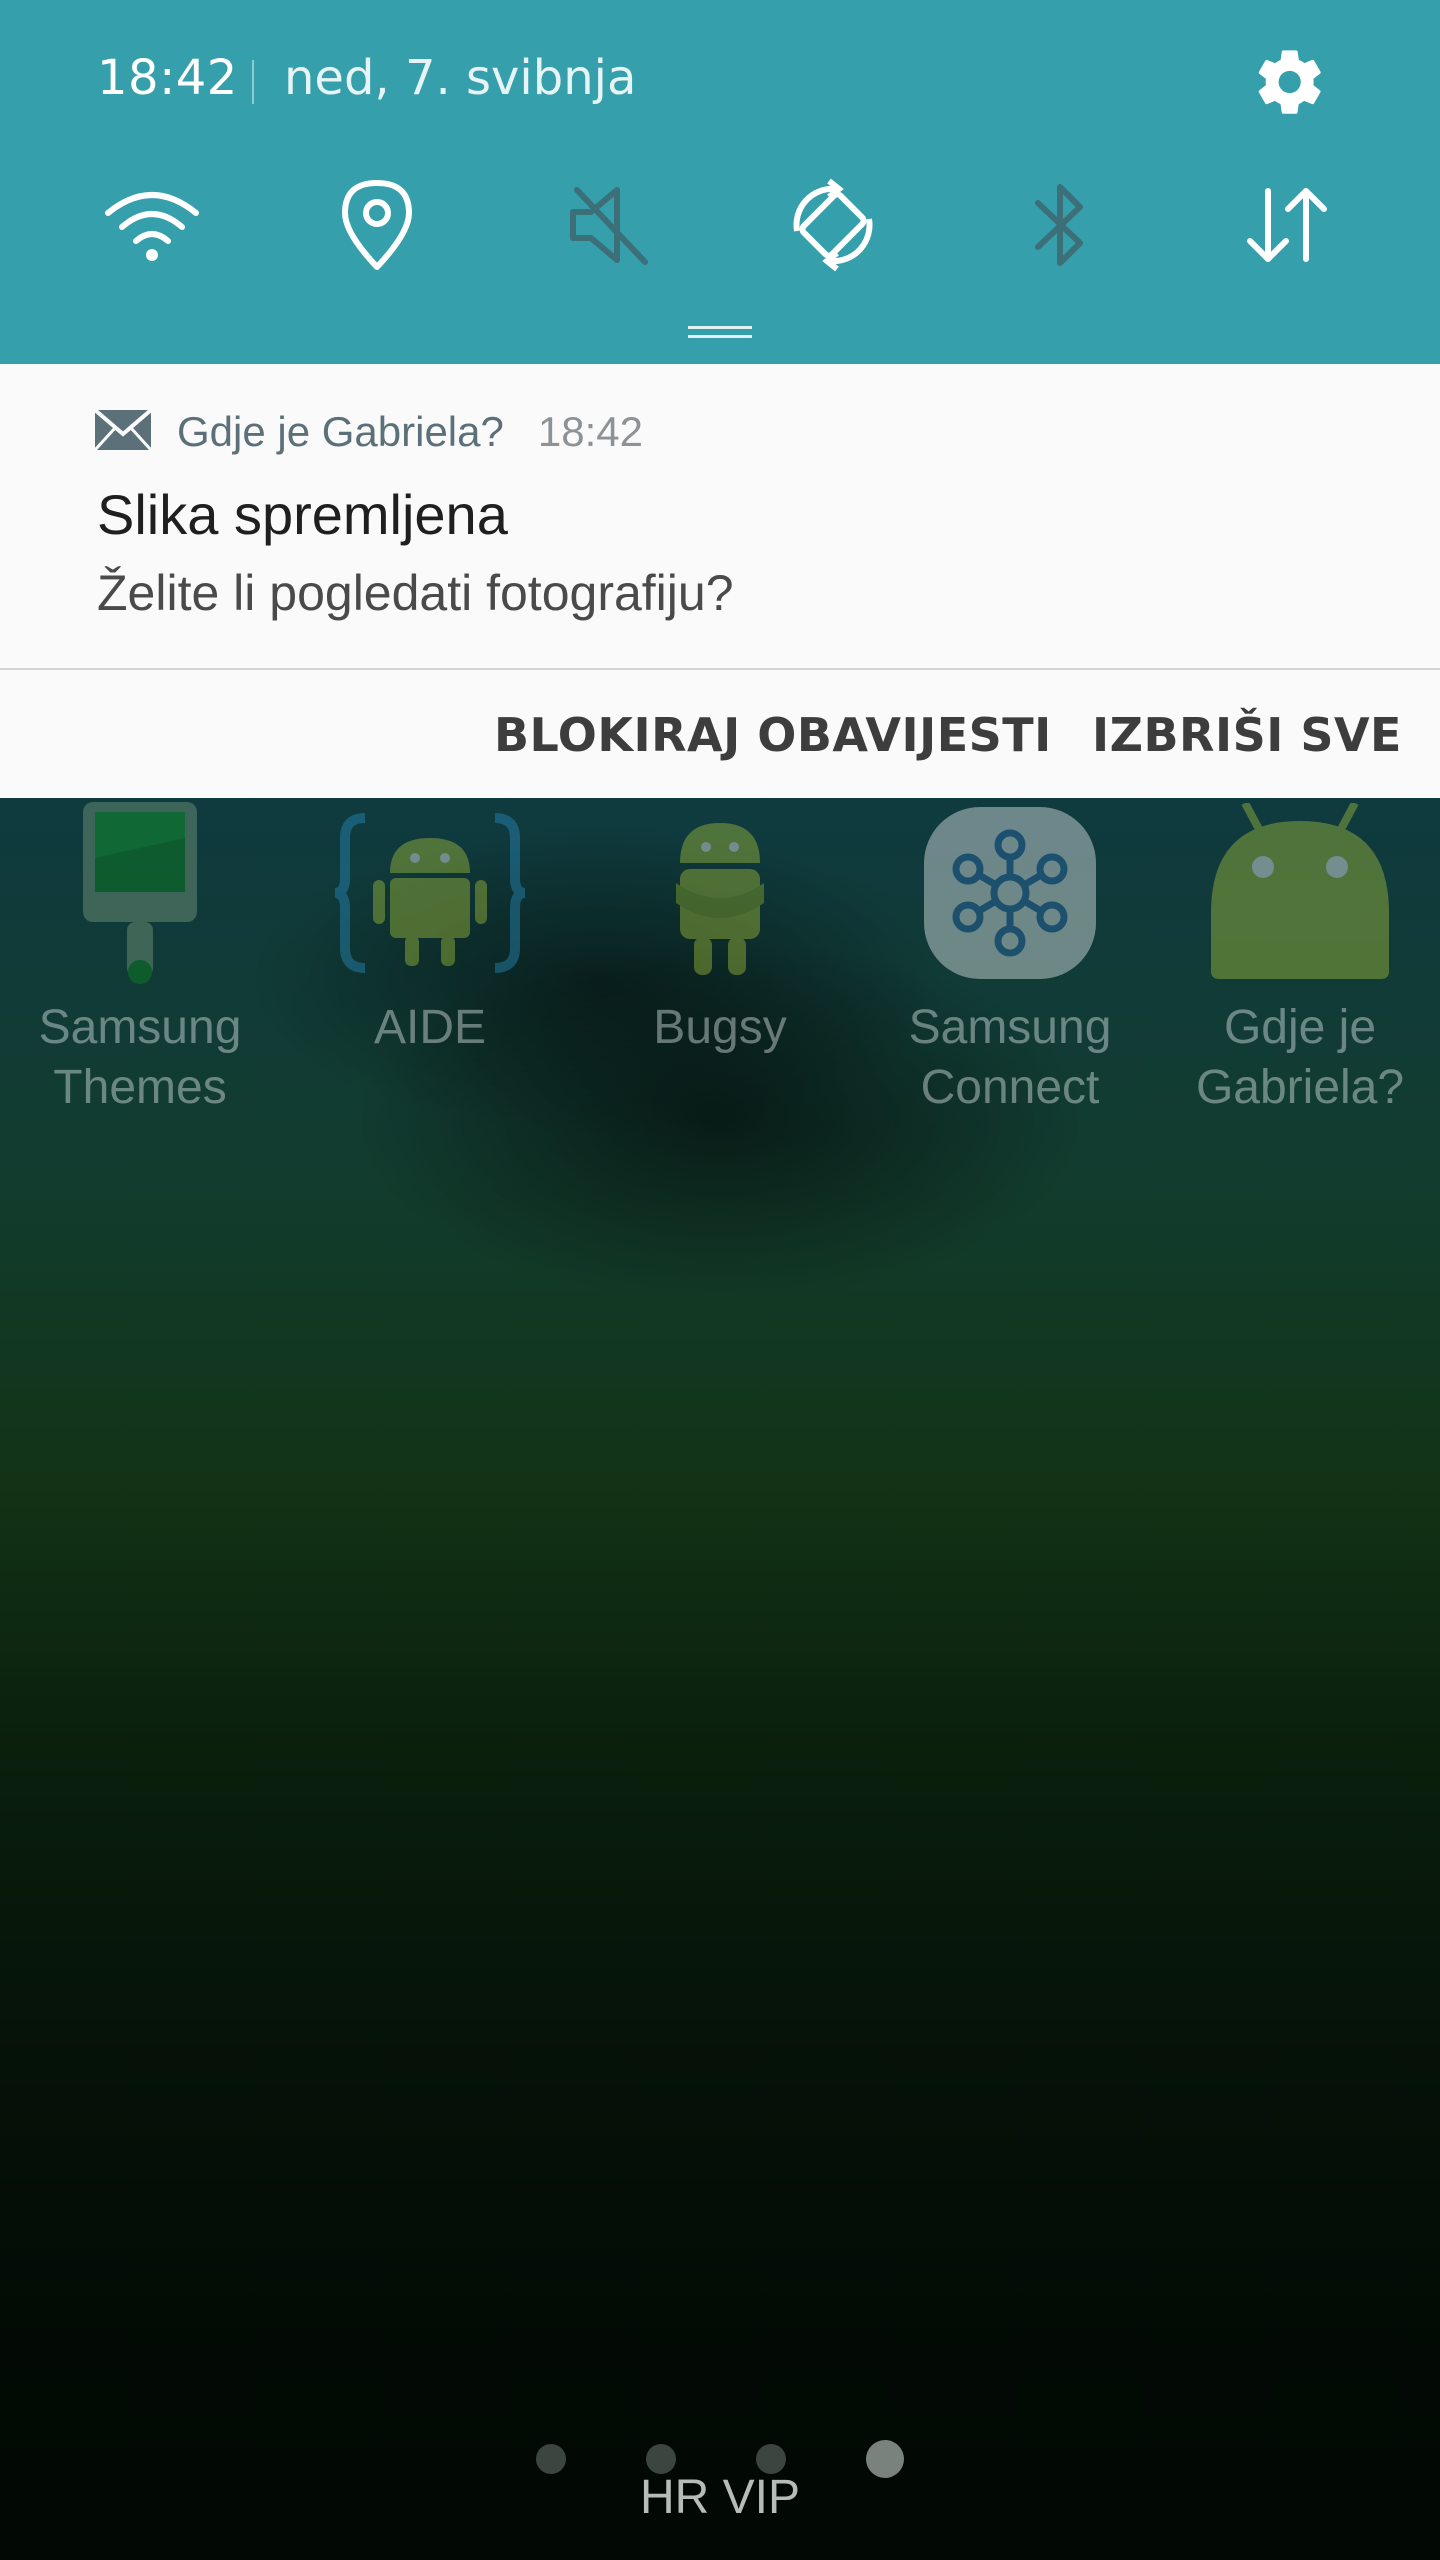 The height and width of the screenshot is (2560, 1440). I want to click on rotate-icon, so click(833, 225).